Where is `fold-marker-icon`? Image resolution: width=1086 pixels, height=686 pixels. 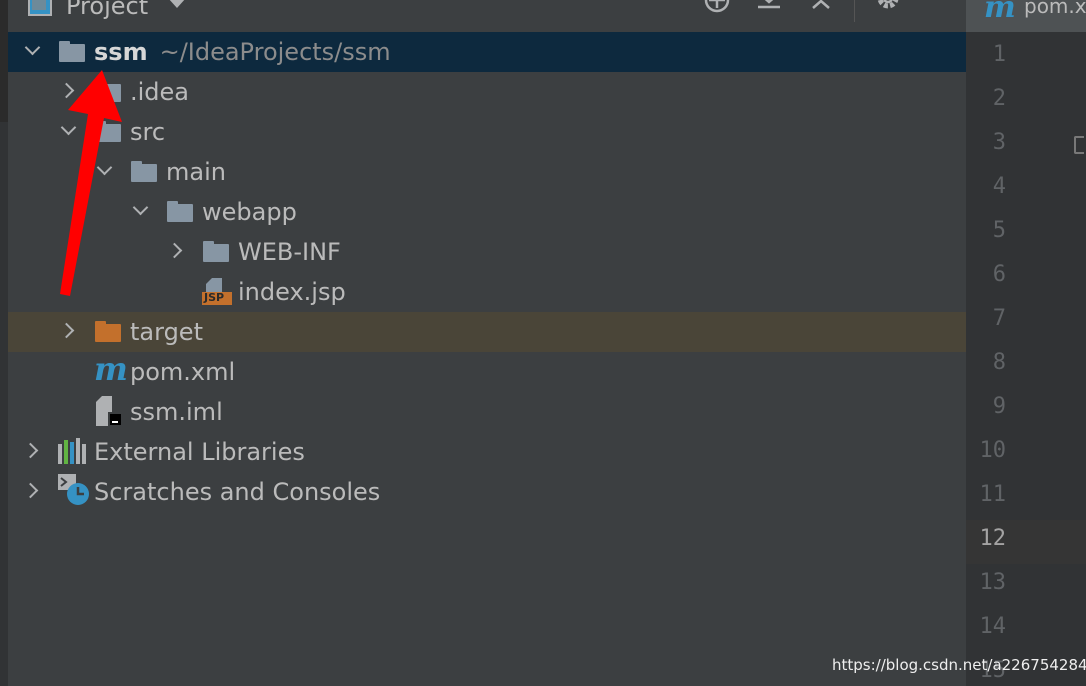 fold-marker-icon is located at coordinates (1079, 145).